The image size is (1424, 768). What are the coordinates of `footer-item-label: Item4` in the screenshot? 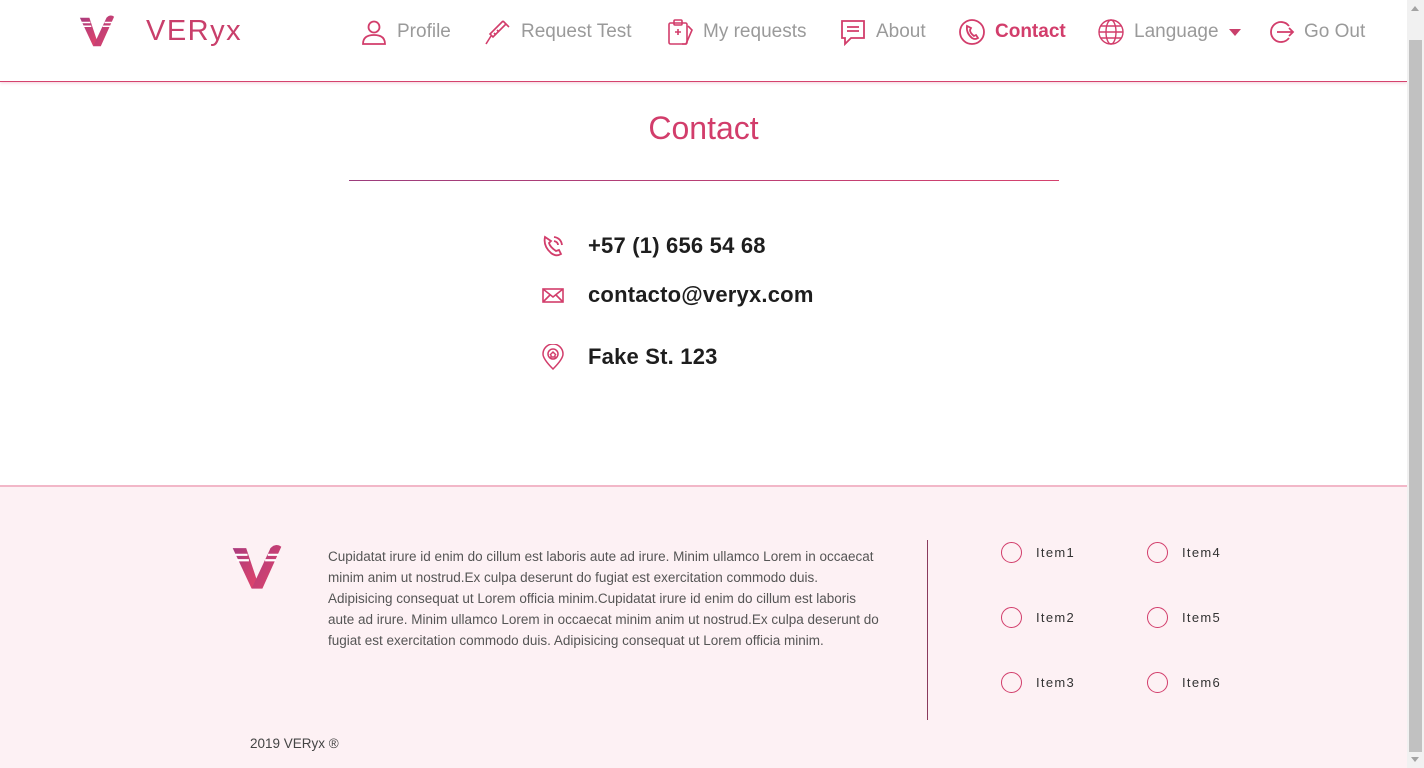 It's located at (1202, 552).